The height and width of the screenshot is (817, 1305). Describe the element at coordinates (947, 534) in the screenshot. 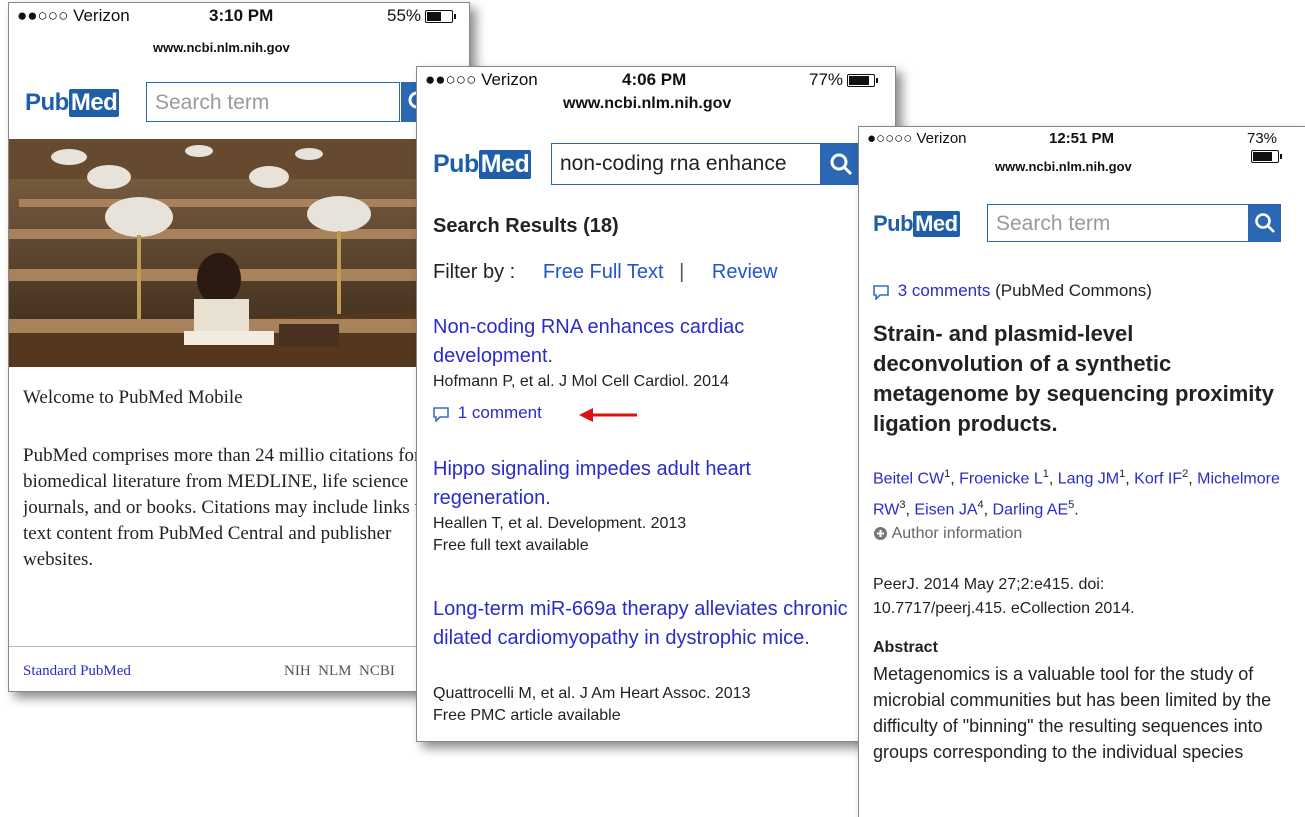

I see `author-information-toggle: Author information` at that location.